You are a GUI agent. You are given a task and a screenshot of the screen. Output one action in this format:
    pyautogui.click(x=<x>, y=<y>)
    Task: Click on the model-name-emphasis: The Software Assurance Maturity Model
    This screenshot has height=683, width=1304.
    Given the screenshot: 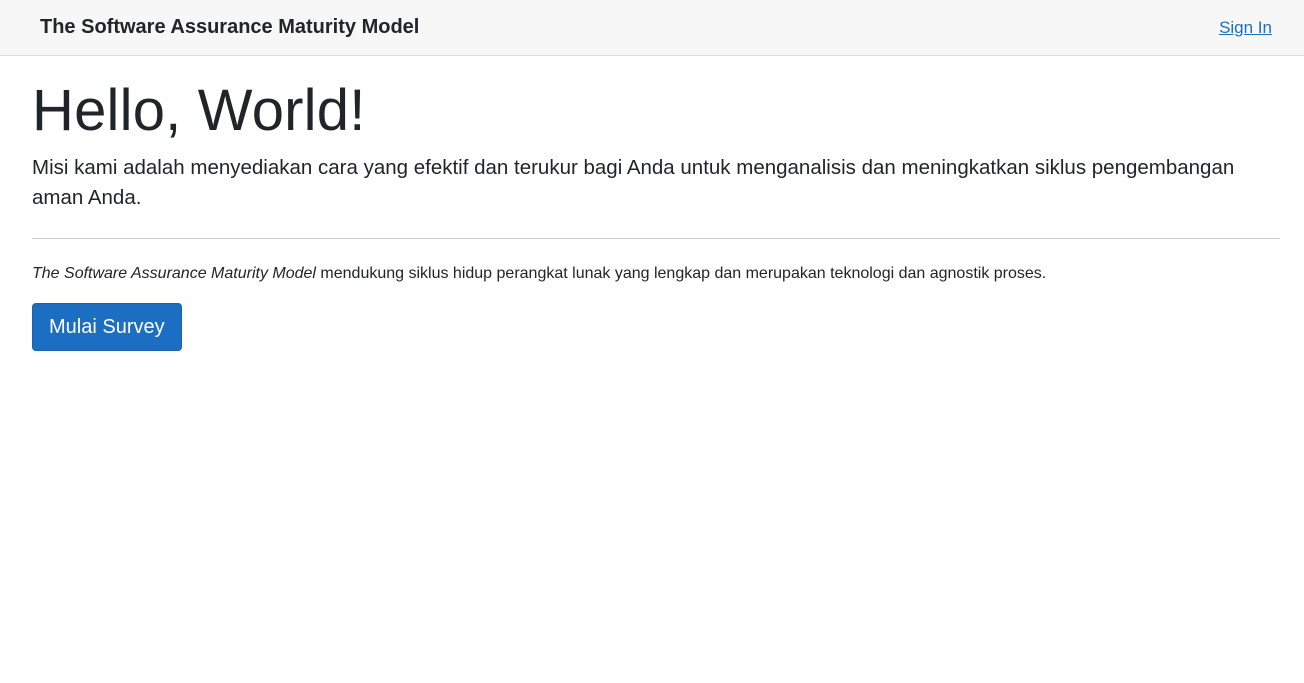 What is the action you would take?
    pyautogui.click(x=174, y=273)
    